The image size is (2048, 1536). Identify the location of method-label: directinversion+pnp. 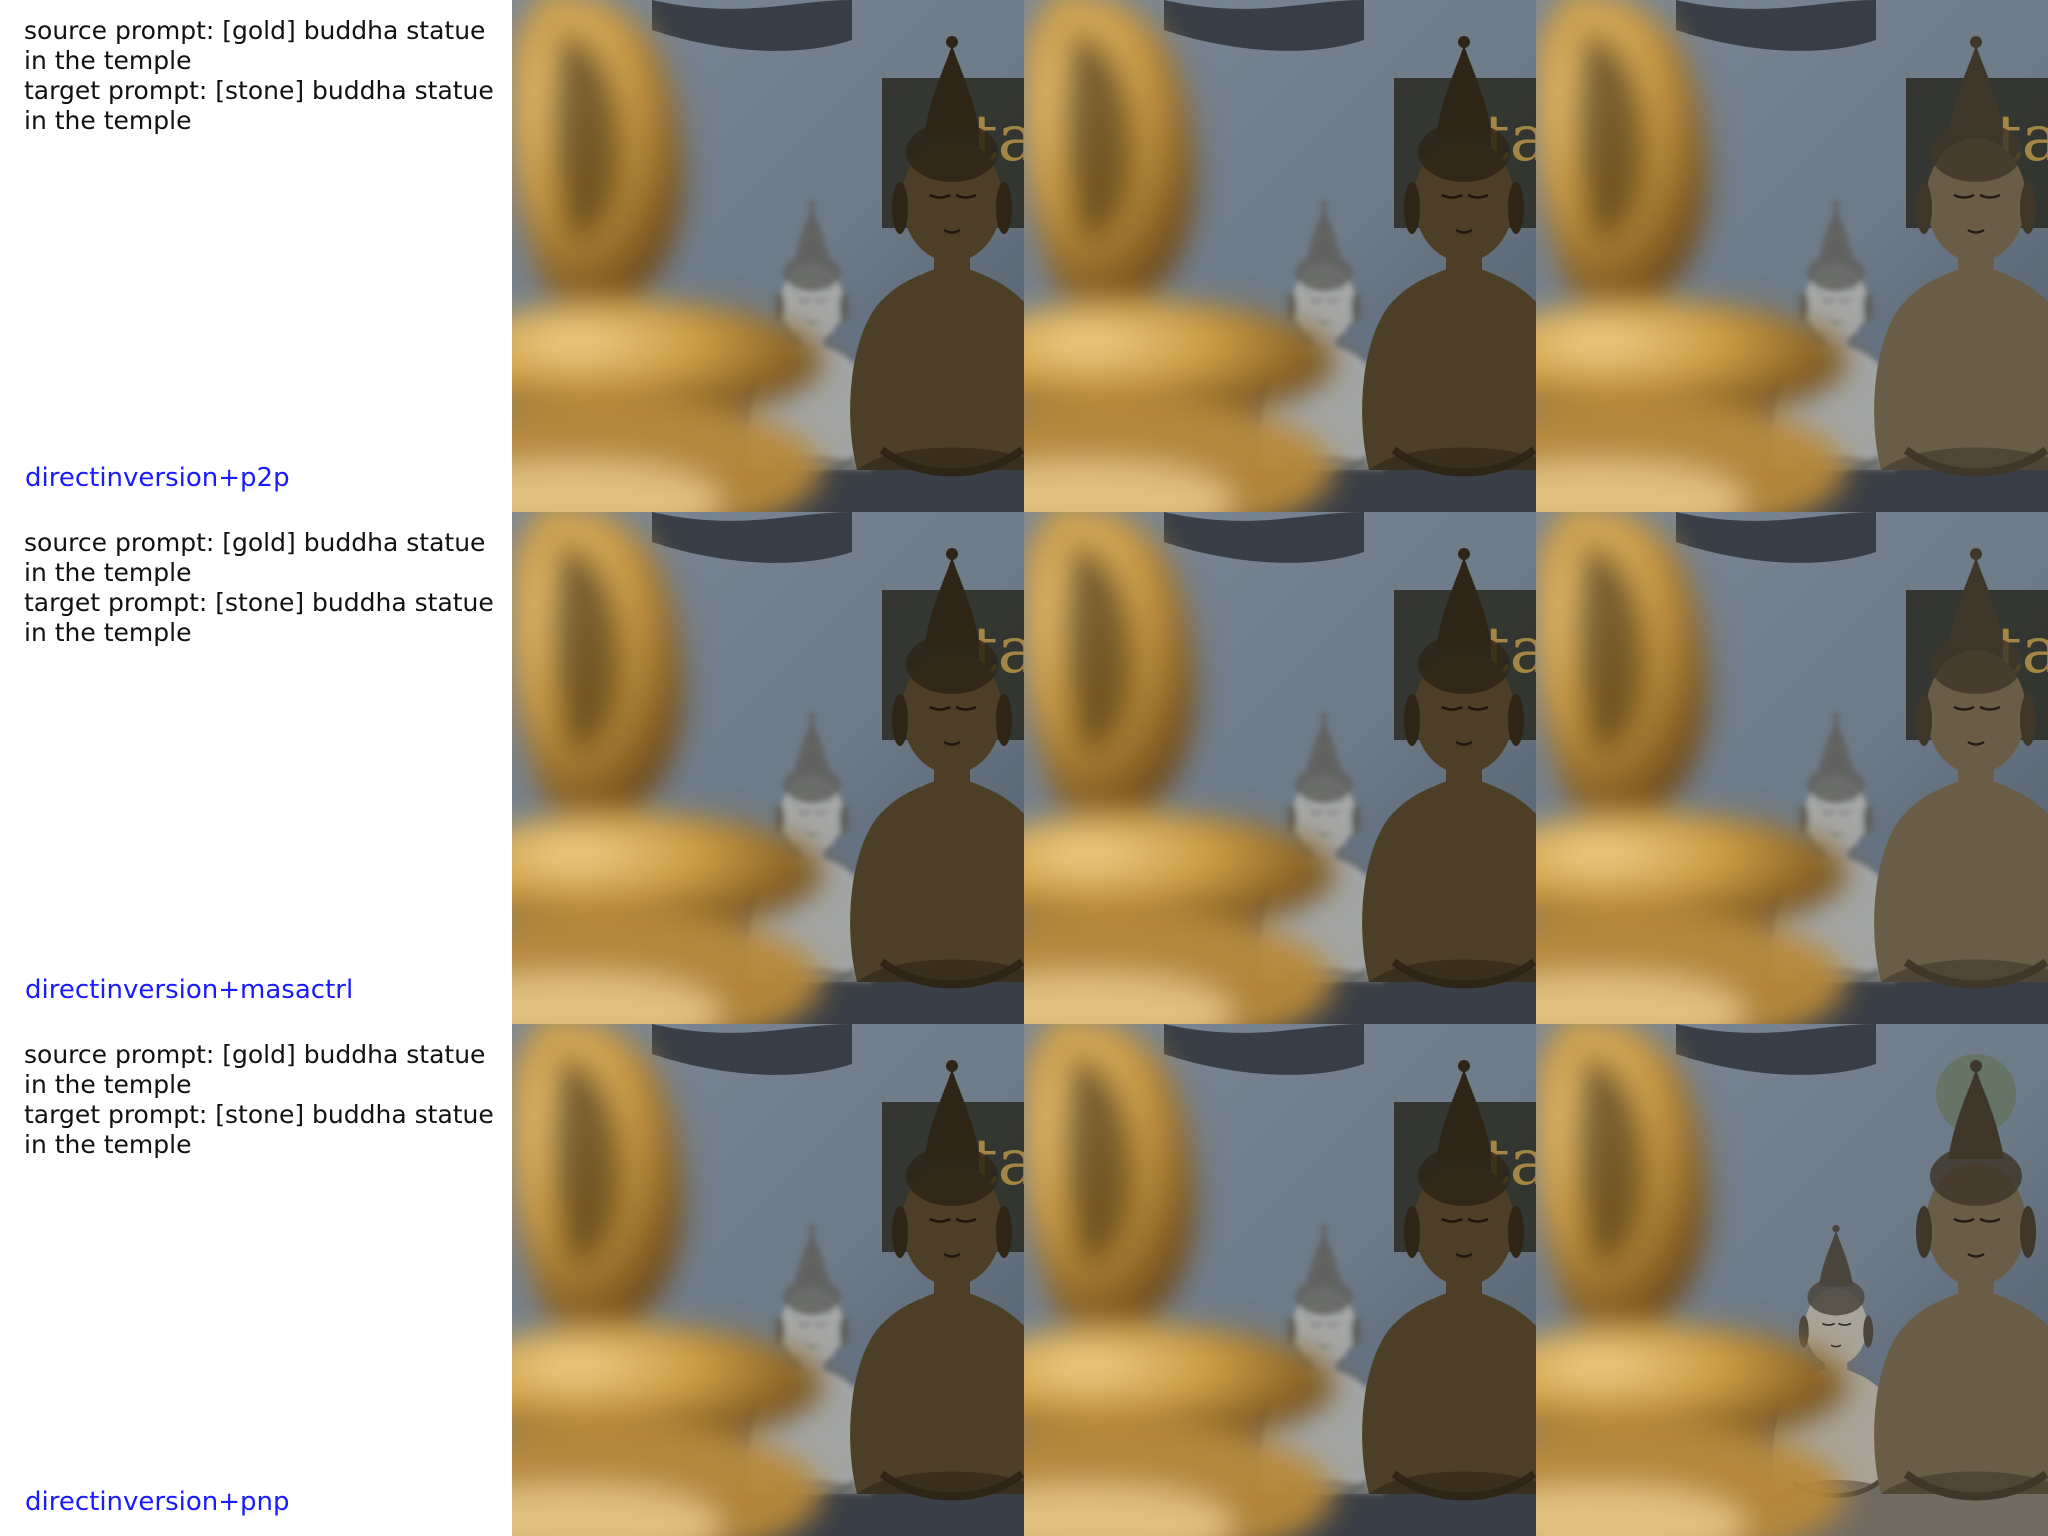
(157, 1502).